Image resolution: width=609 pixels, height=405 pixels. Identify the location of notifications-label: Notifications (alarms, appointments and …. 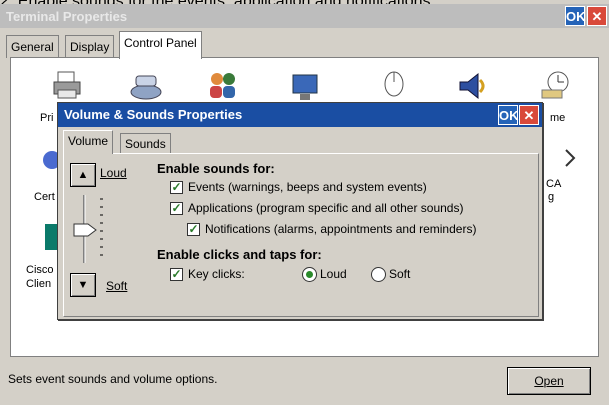
(341, 229).